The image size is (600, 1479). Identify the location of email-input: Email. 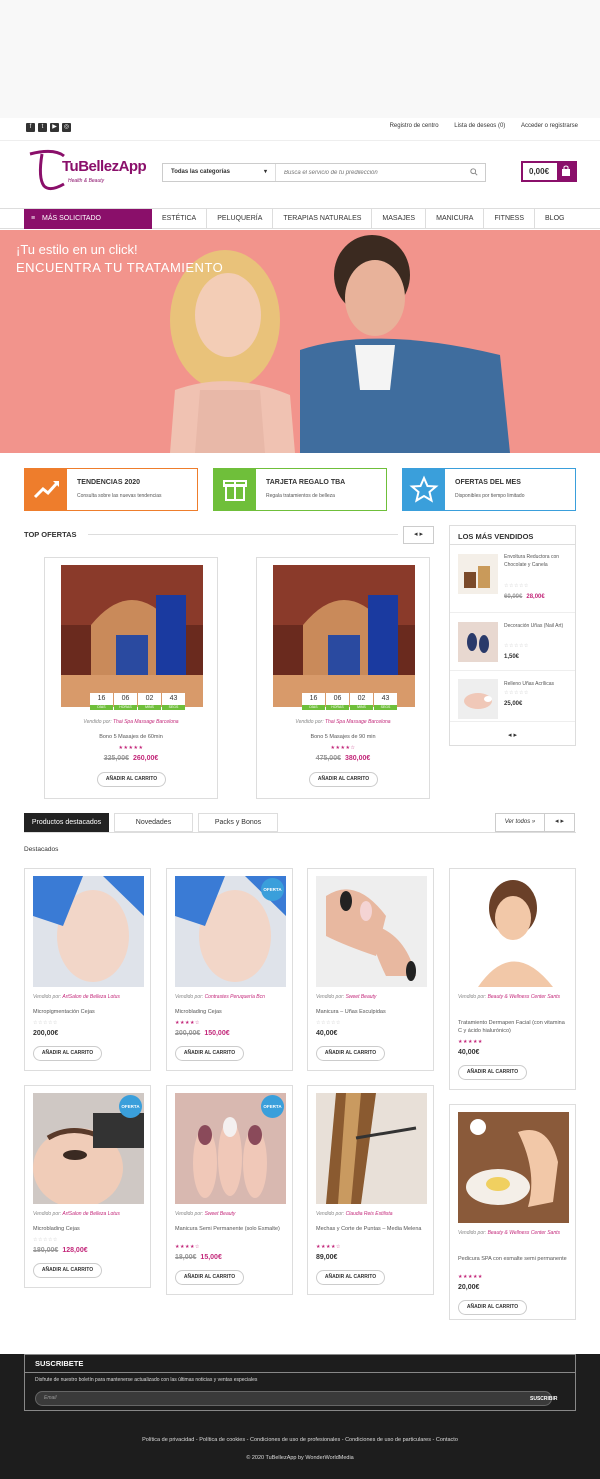
(293, 1398).